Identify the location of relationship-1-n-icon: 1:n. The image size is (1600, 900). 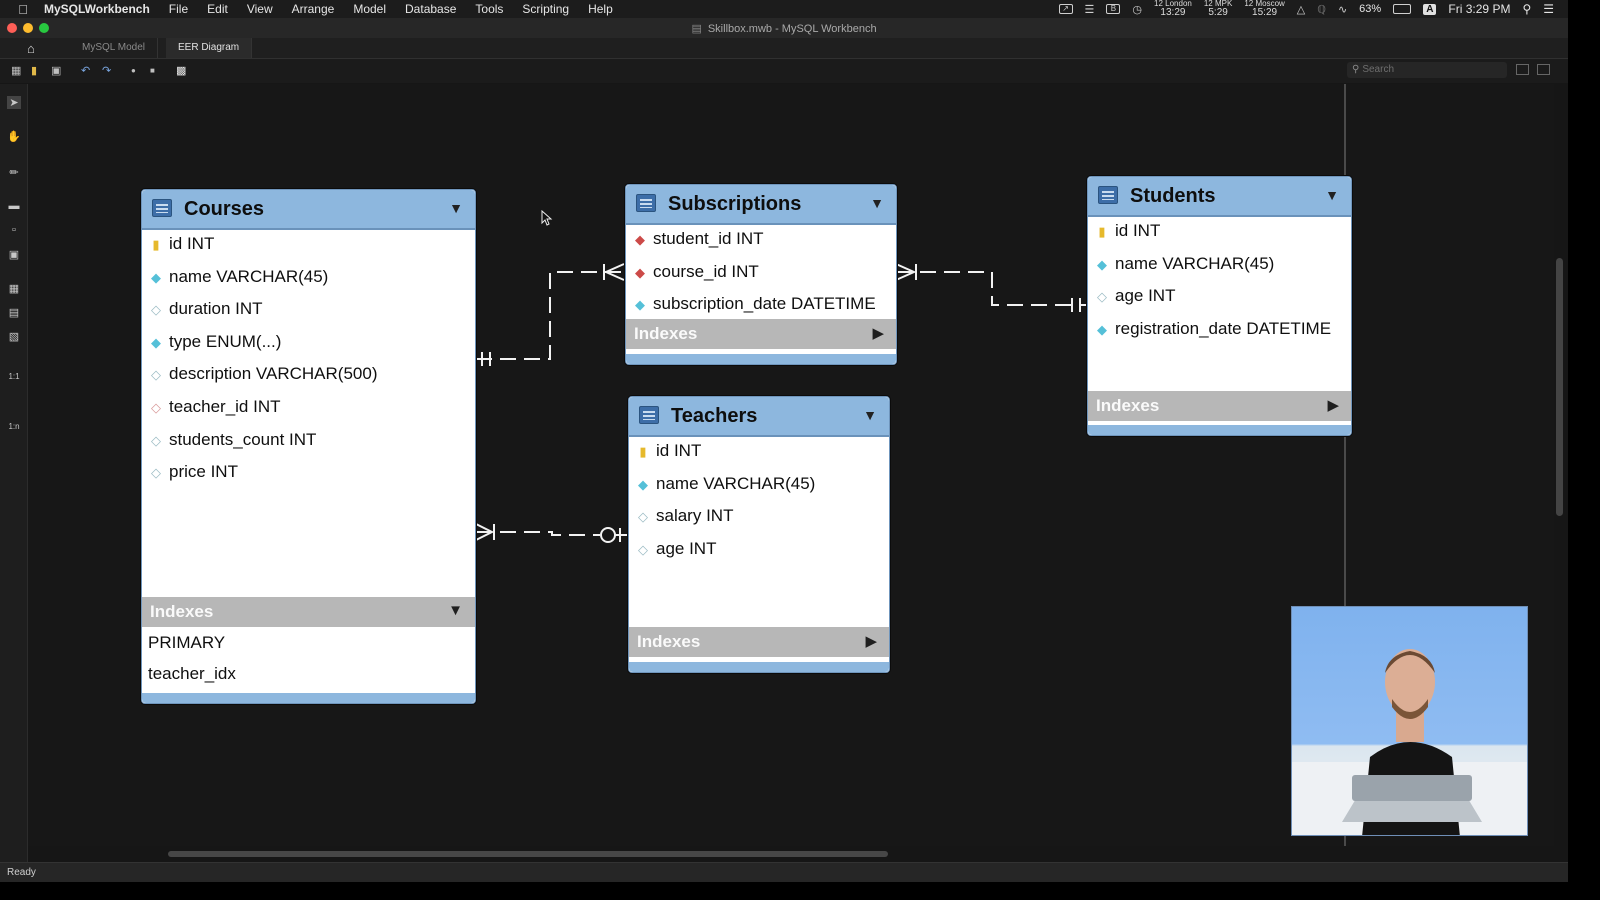
(14, 426).